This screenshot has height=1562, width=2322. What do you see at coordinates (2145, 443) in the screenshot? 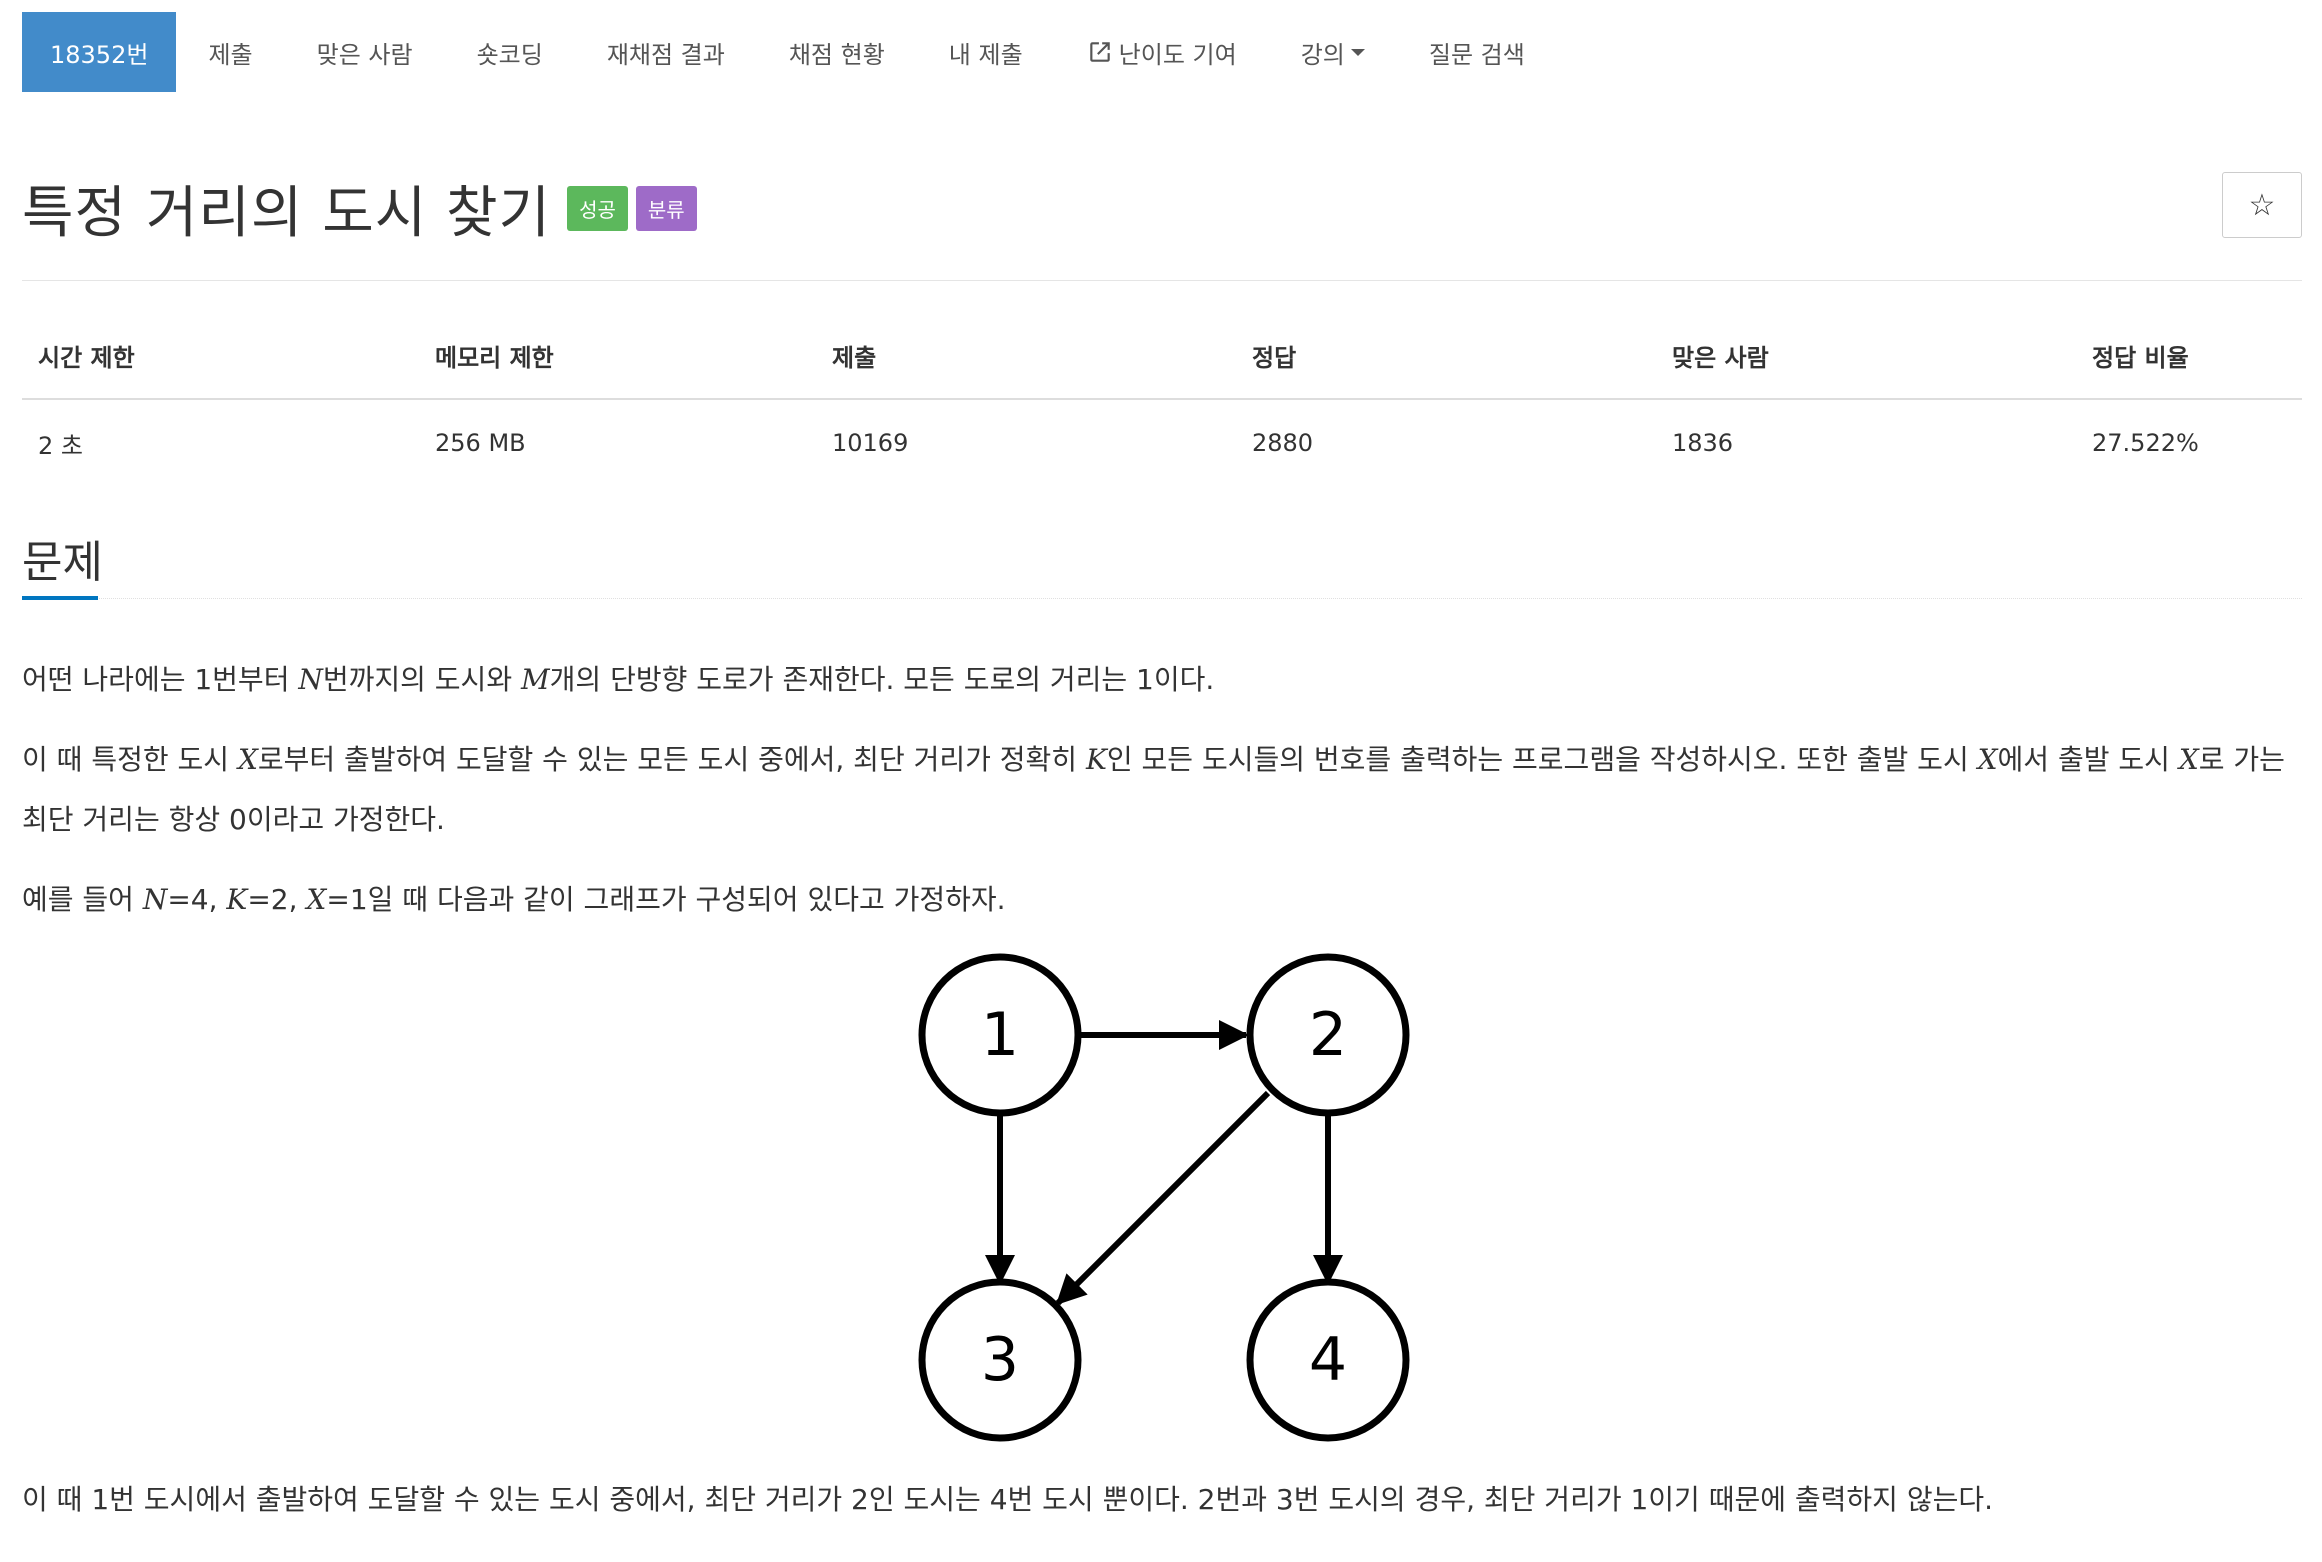
I see `value-correct-ratio: 27.522%` at bounding box center [2145, 443].